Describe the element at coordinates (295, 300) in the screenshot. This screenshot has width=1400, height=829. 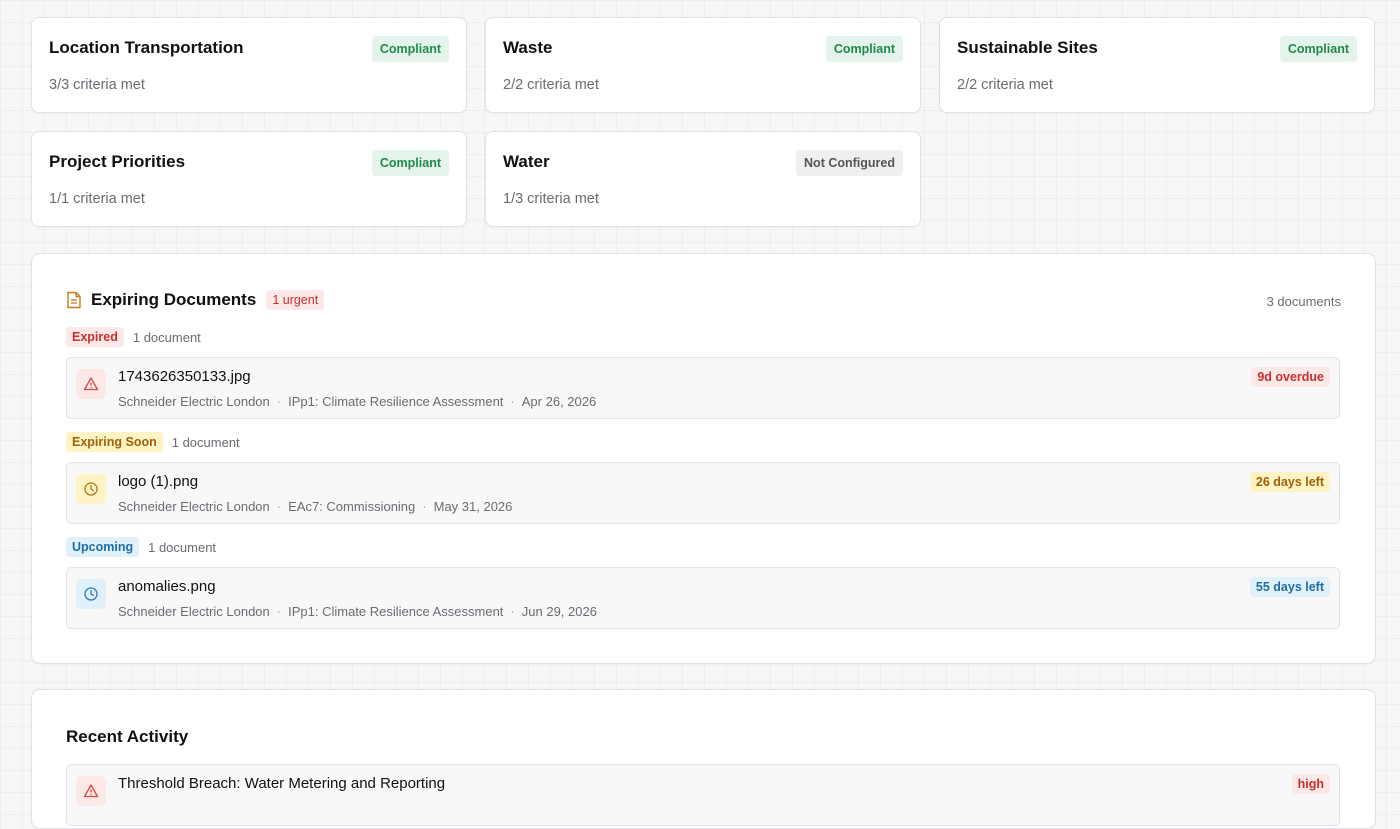
I see `urgent-badge: 1 urgent` at that location.